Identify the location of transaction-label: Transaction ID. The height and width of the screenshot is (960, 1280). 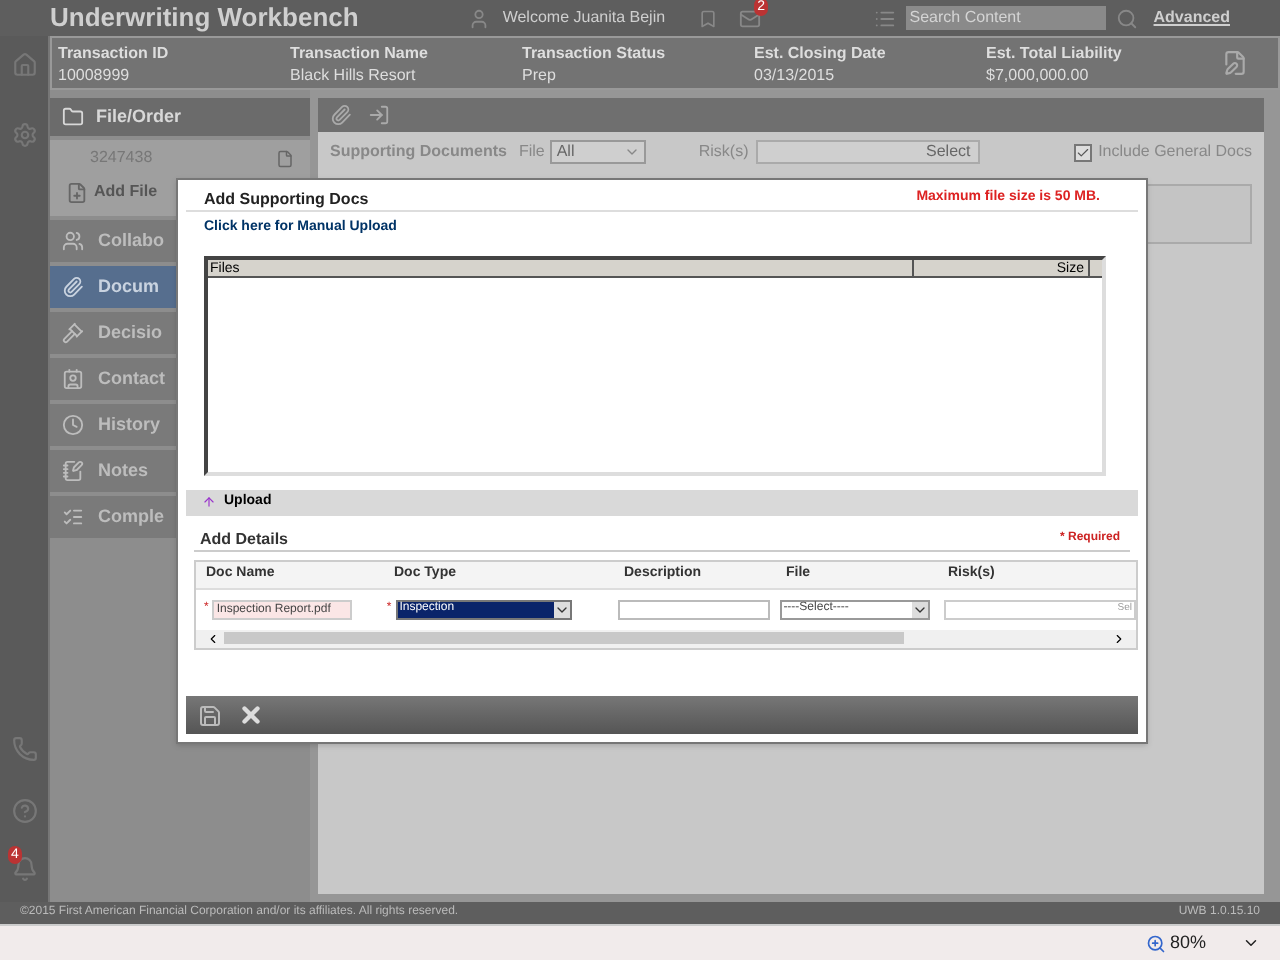
(114, 52).